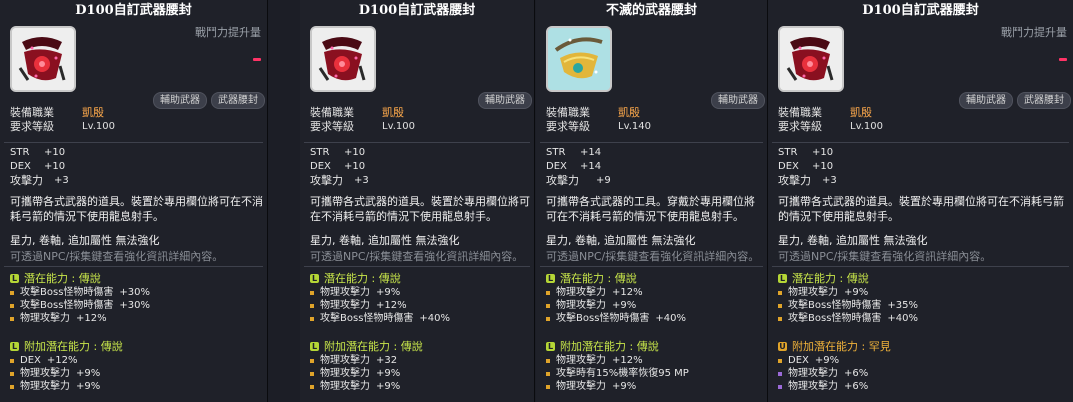  What do you see at coordinates (1015, 100) in the screenshot?
I see `item-tags: 輔助武器 武器腰封` at bounding box center [1015, 100].